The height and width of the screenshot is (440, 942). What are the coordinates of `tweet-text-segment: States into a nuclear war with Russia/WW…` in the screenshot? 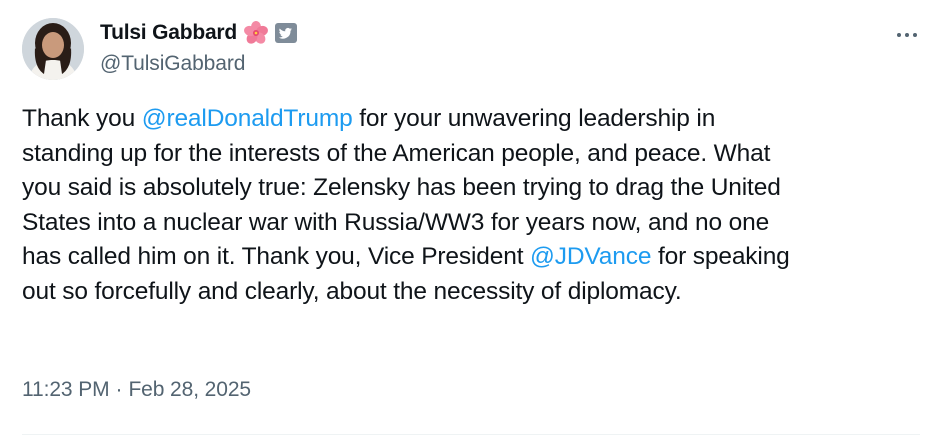 It's located at (396, 222).